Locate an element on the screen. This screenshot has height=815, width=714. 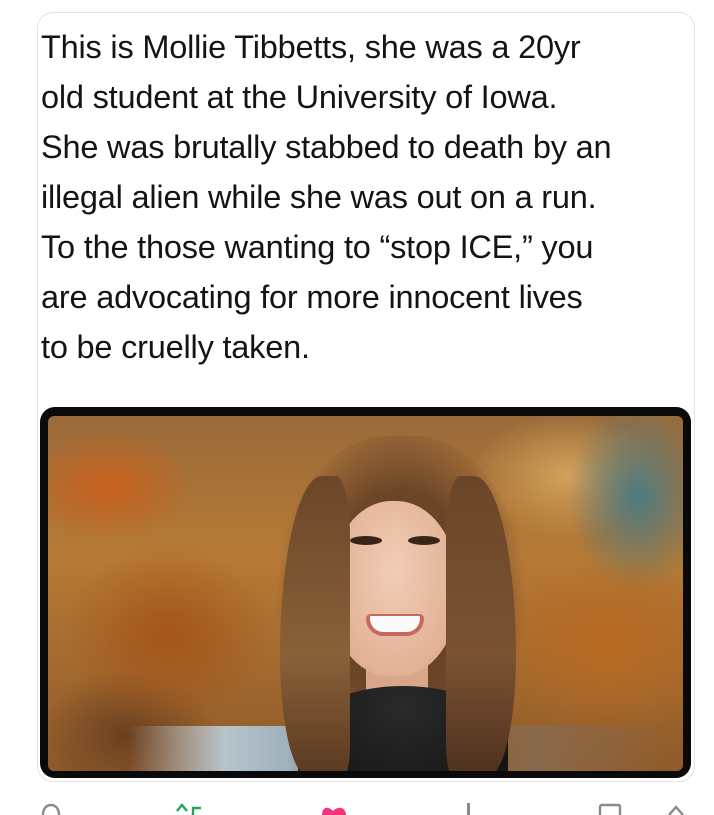
bookmark-button is located at coordinates (610, 809).